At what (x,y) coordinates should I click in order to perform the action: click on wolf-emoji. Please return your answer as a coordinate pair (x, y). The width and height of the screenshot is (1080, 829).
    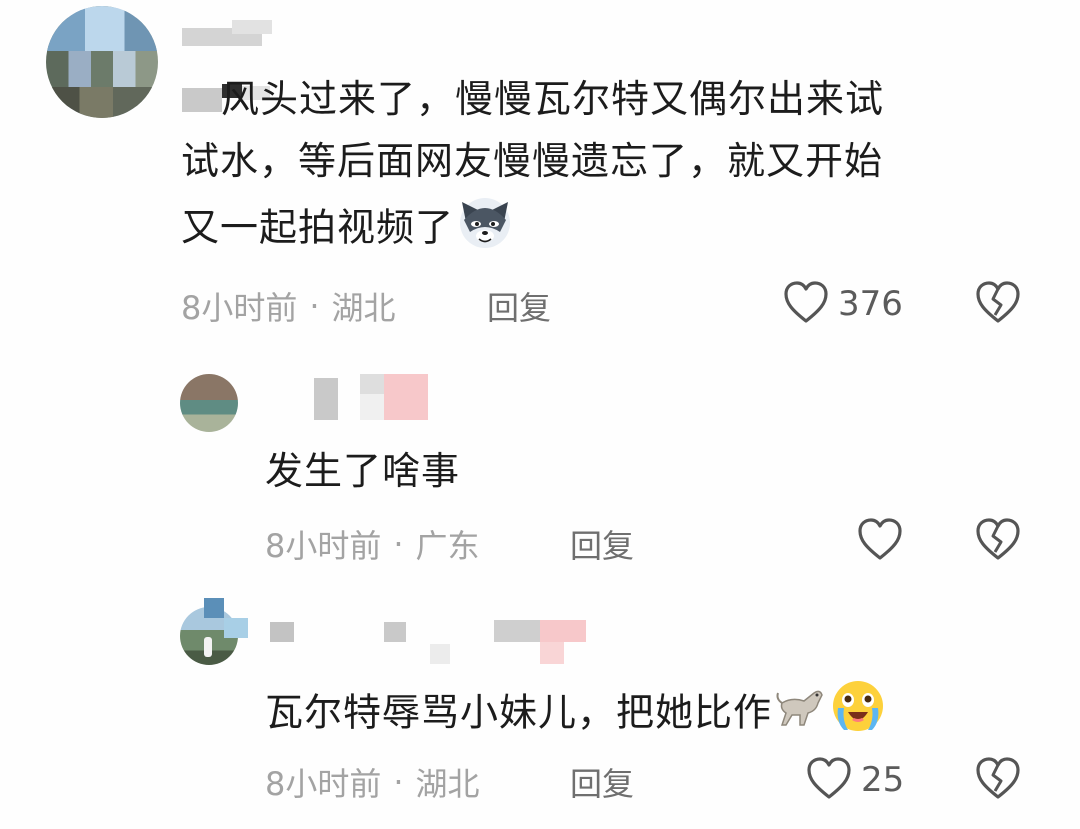
    Looking at the image, I should click on (485, 230).